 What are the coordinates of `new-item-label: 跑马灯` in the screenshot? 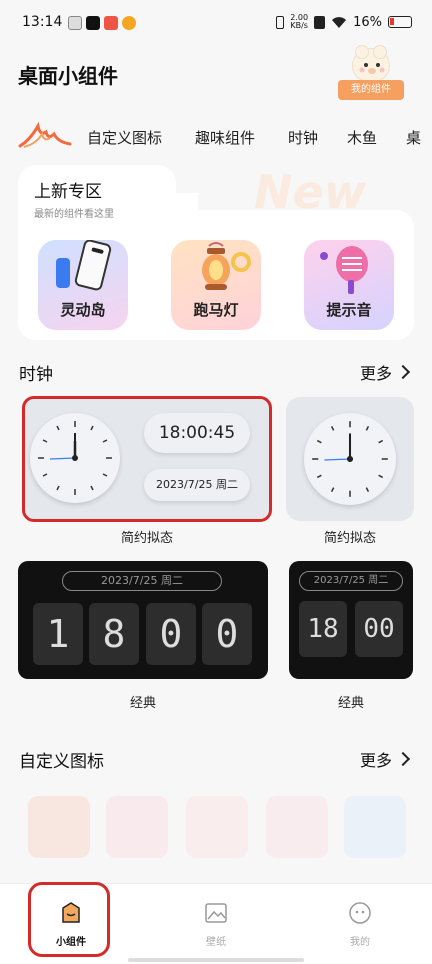 It's located at (216, 310).